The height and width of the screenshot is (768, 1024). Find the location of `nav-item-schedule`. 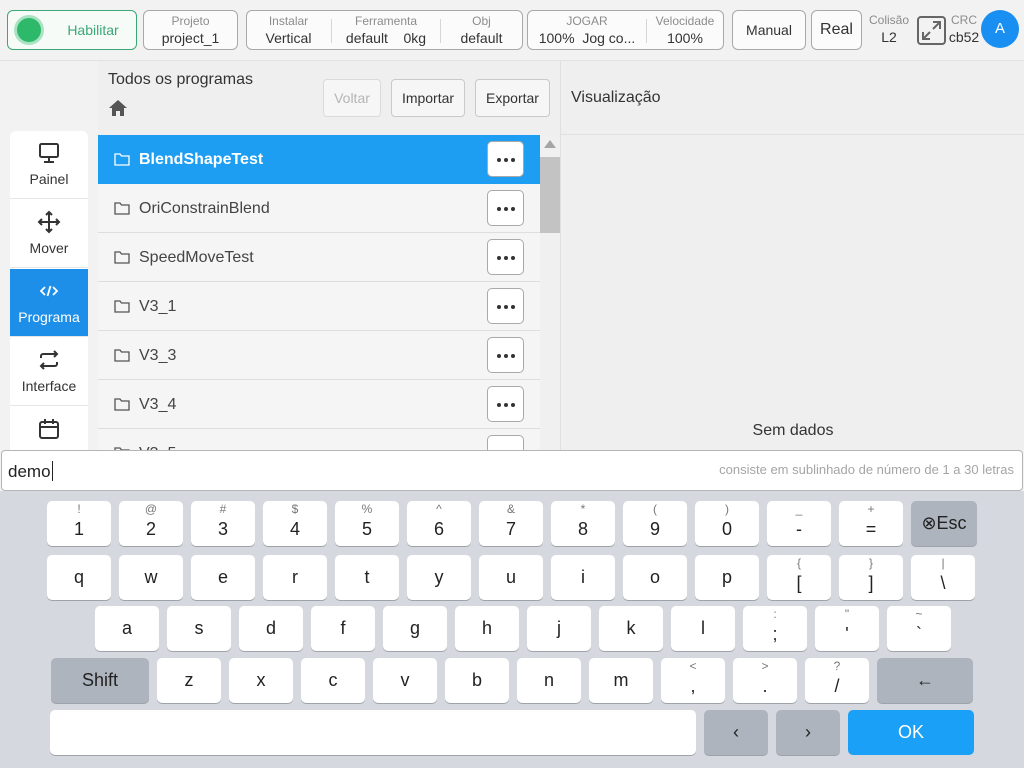

nav-item-schedule is located at coordinates (49, 428).